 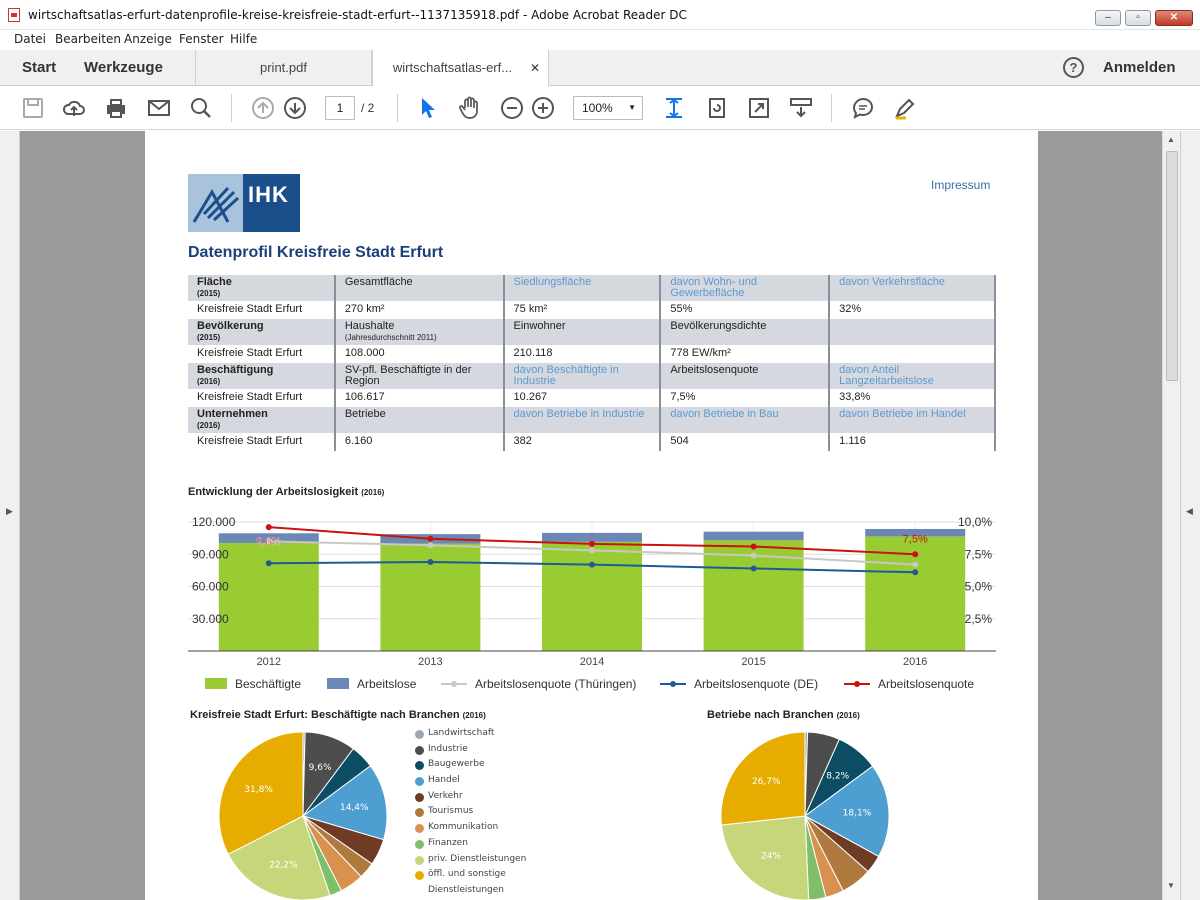 What do you see at coordinates (470, 108) in the screenshot?
I see `hand-tool-icon` at bounding box center [470, 108].